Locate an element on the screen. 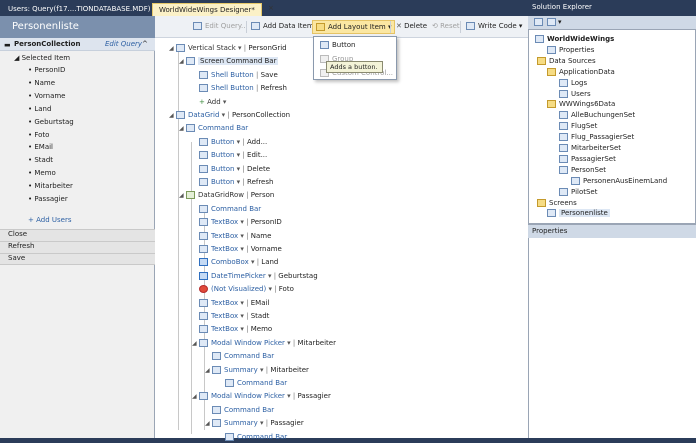 This screenshot has height=443, width=696. tree-node: ◢ DataGrid ▾ | PersonCollection is located at coordinates (229, 115).